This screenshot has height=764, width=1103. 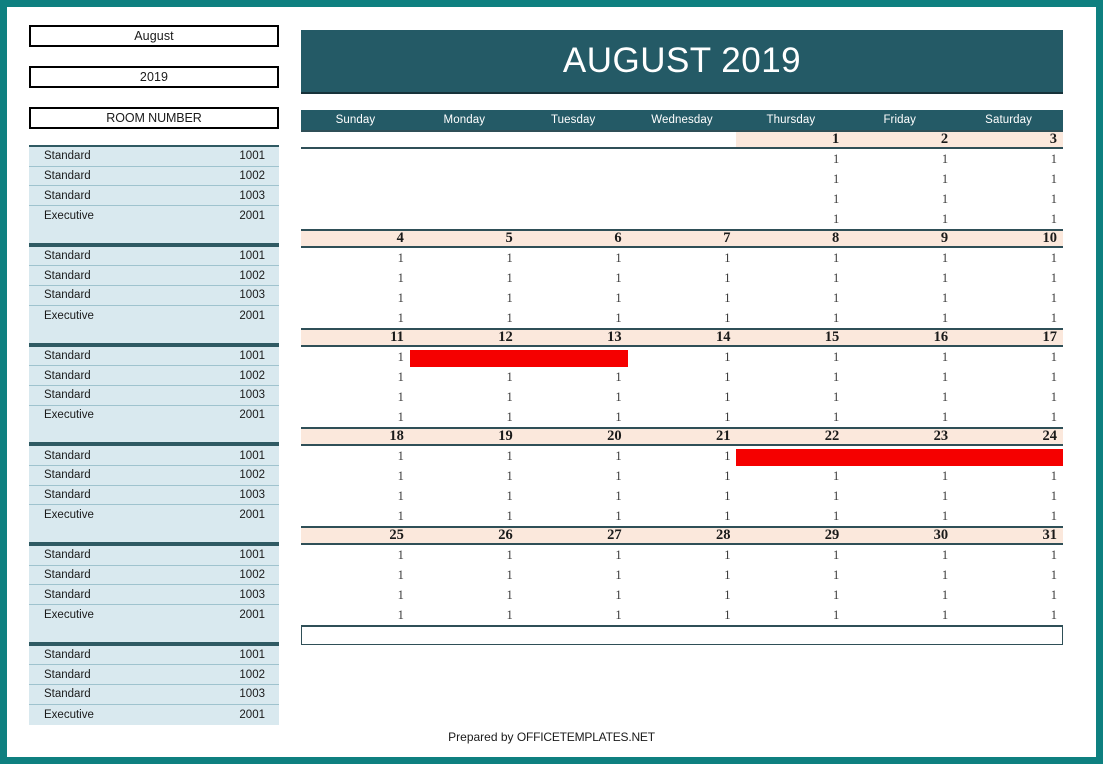 I want to click on date-cell: 24, so click(x=1009, y=436).